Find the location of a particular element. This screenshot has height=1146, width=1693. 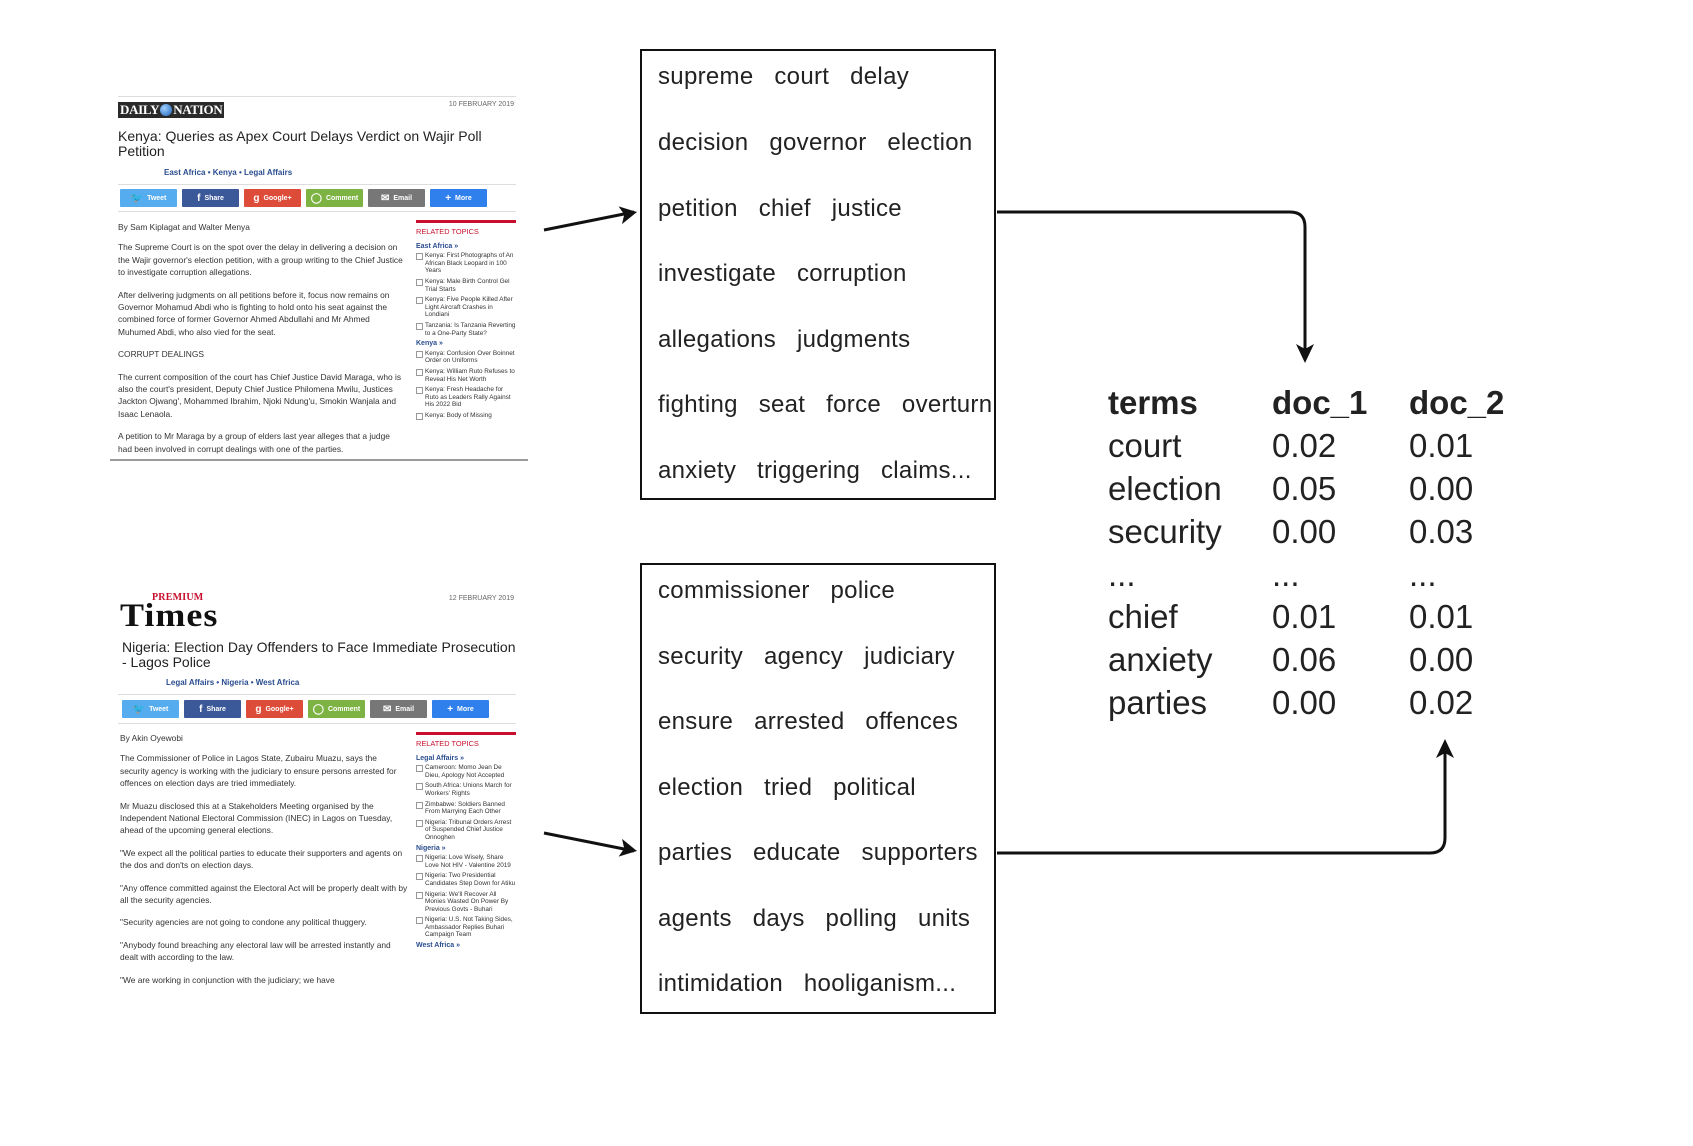

table-term: chief is located at coordinates (1143, 616).